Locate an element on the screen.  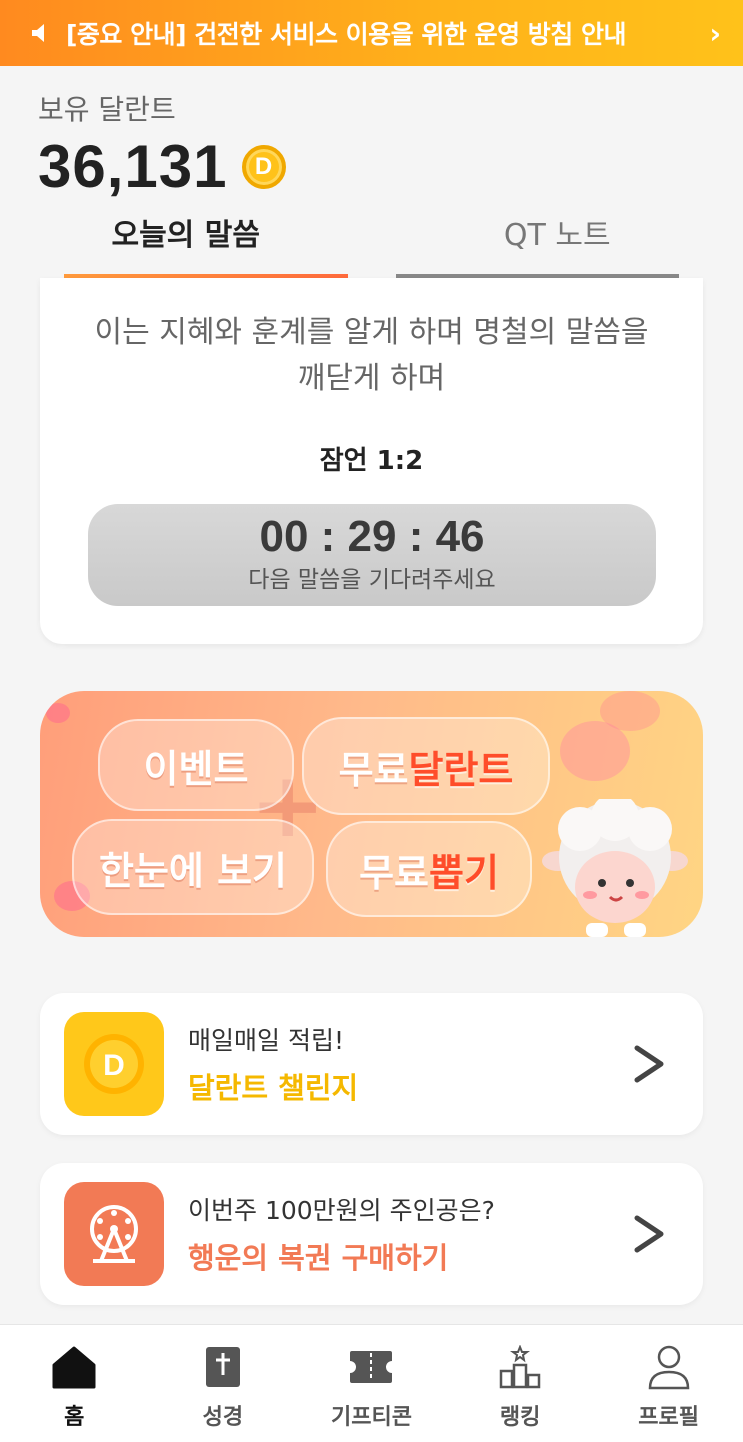
svg-text: D is located at coordinates (114, 1065).